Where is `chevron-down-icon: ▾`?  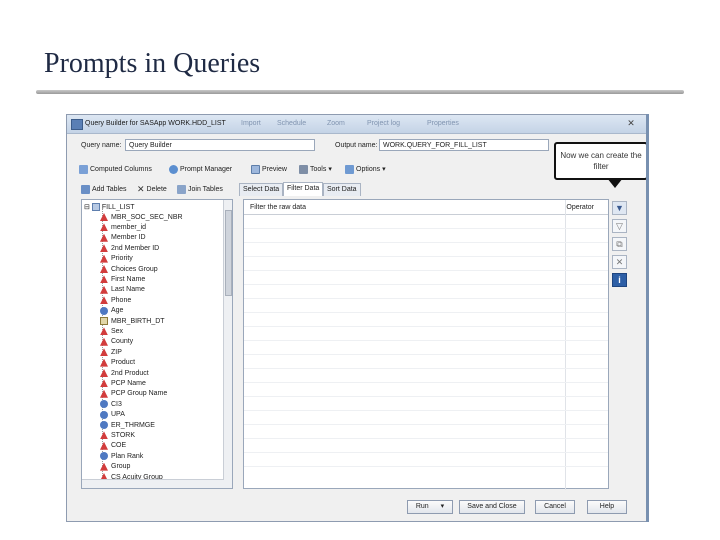
chevron-down-icon: ▾ is located at coordinates (330, 169).